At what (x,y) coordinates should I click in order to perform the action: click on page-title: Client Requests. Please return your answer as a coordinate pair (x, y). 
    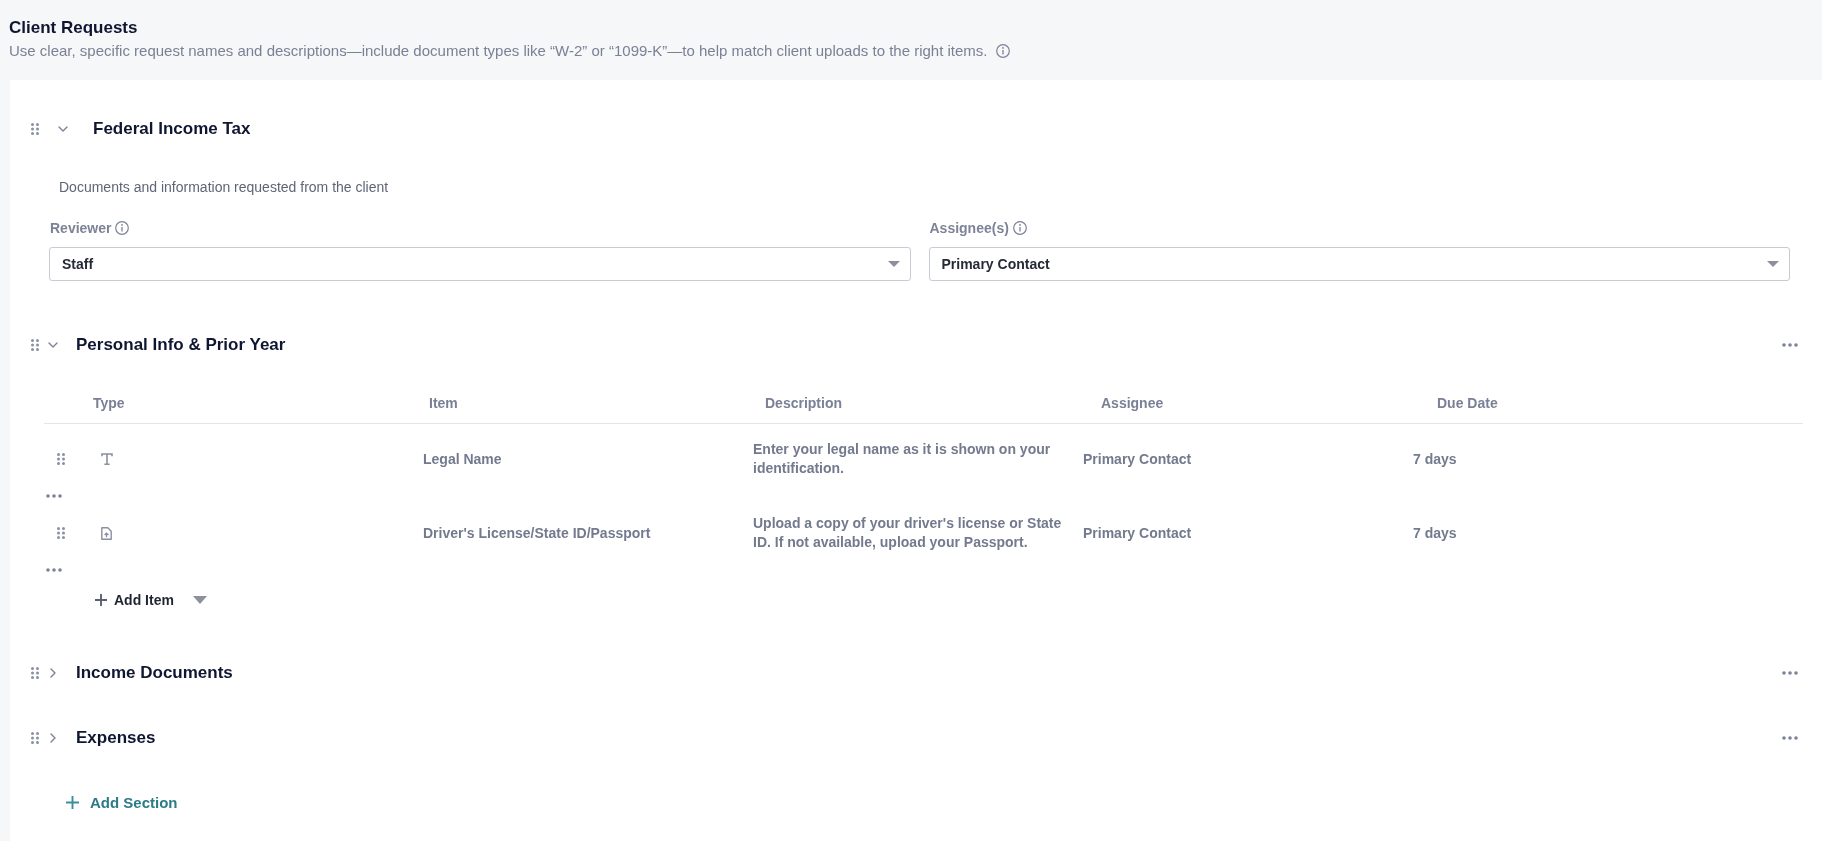
    Looking at the image, I should click on (74, 28).